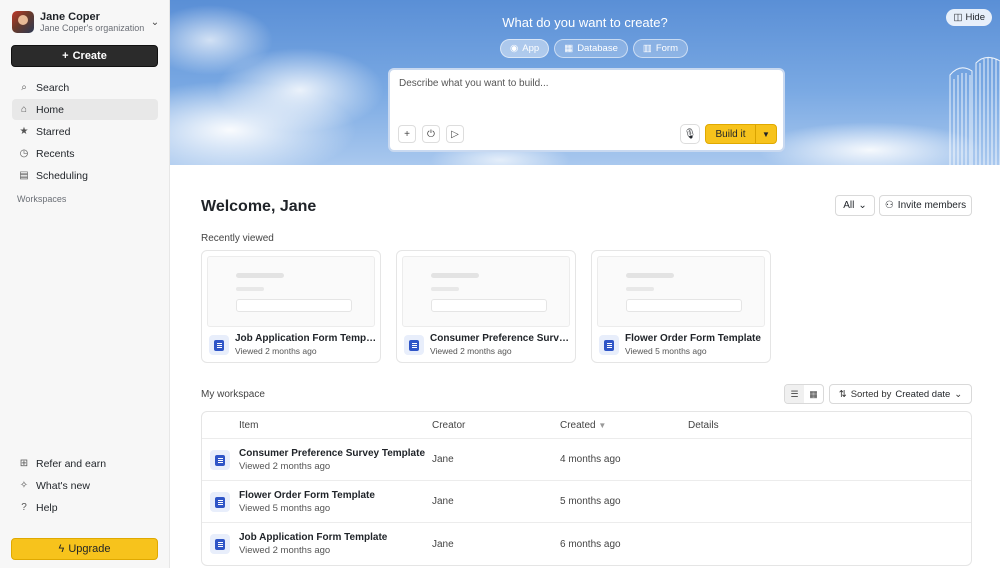 The height and width of the screenshot is (568, 1000). Describe the element at coordinates (89, 56) in the screenshot. I see `create-label: Create` at that location.